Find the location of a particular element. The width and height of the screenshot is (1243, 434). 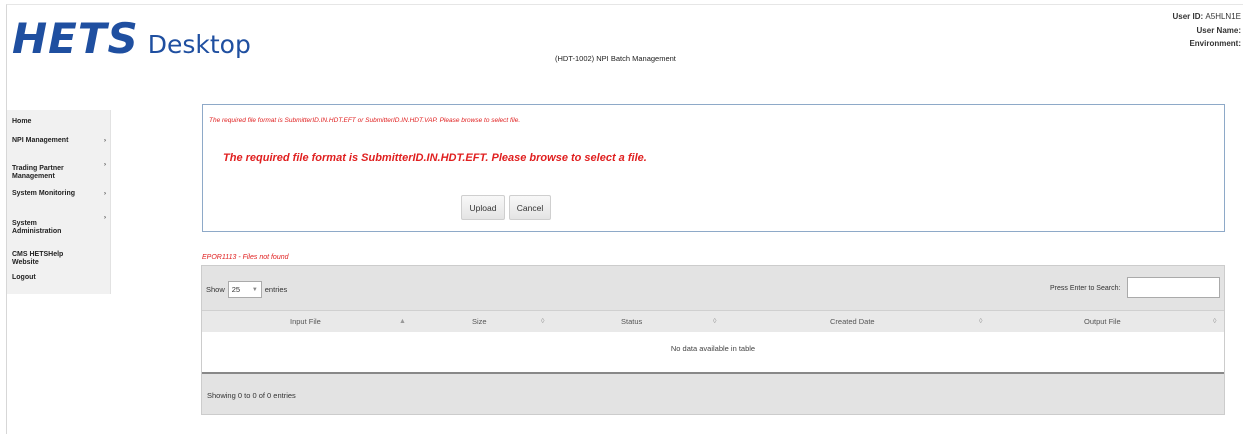

entries-label: entries is located at coordinates (276, 289).